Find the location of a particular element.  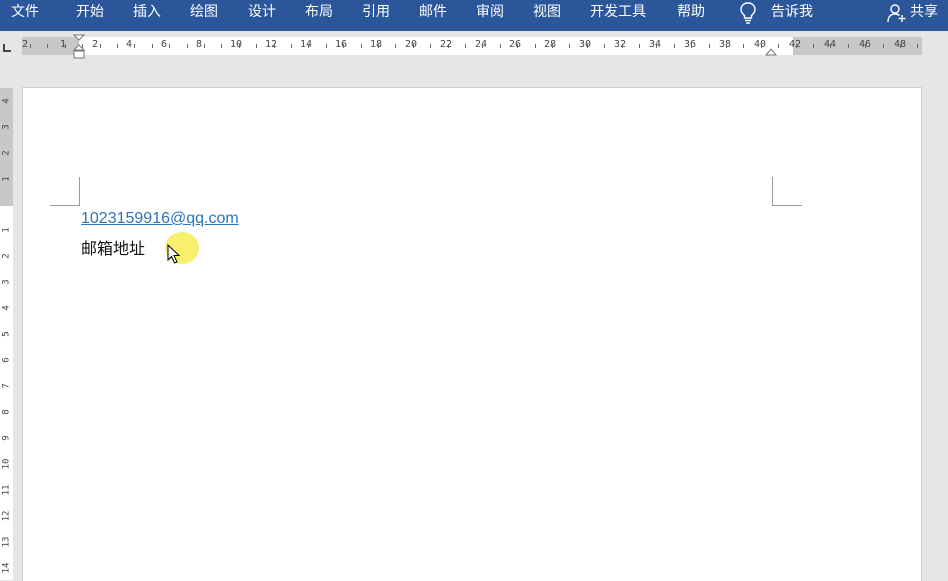

tab-design: 设计 is located at coordinates (262, 15).